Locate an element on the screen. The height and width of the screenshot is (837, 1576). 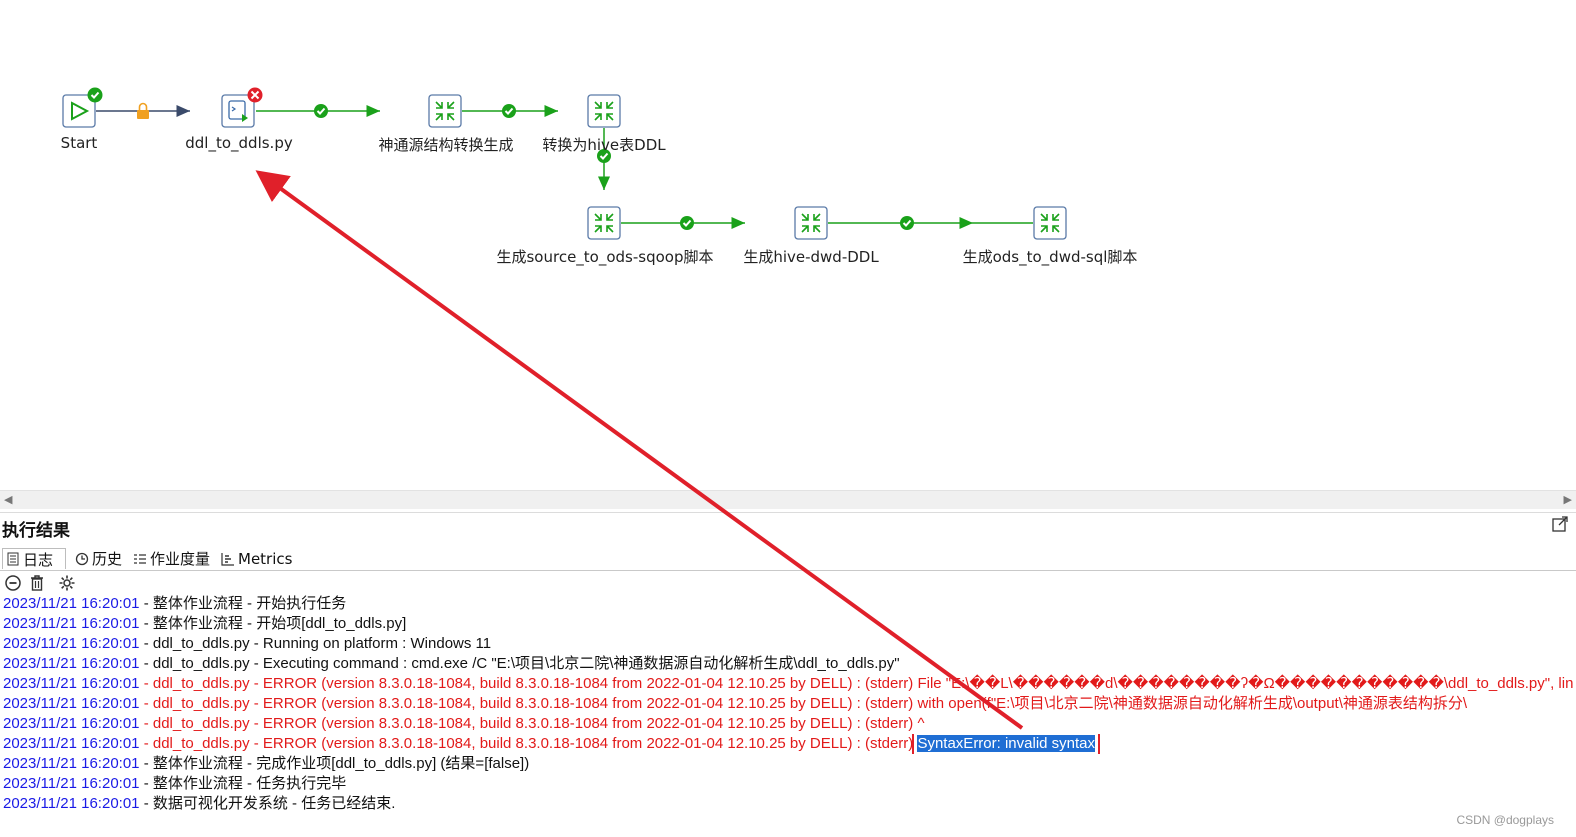
log-message: - 数据可视化开发系统 - 任务已经结束. is located at coordinates (267, 803).